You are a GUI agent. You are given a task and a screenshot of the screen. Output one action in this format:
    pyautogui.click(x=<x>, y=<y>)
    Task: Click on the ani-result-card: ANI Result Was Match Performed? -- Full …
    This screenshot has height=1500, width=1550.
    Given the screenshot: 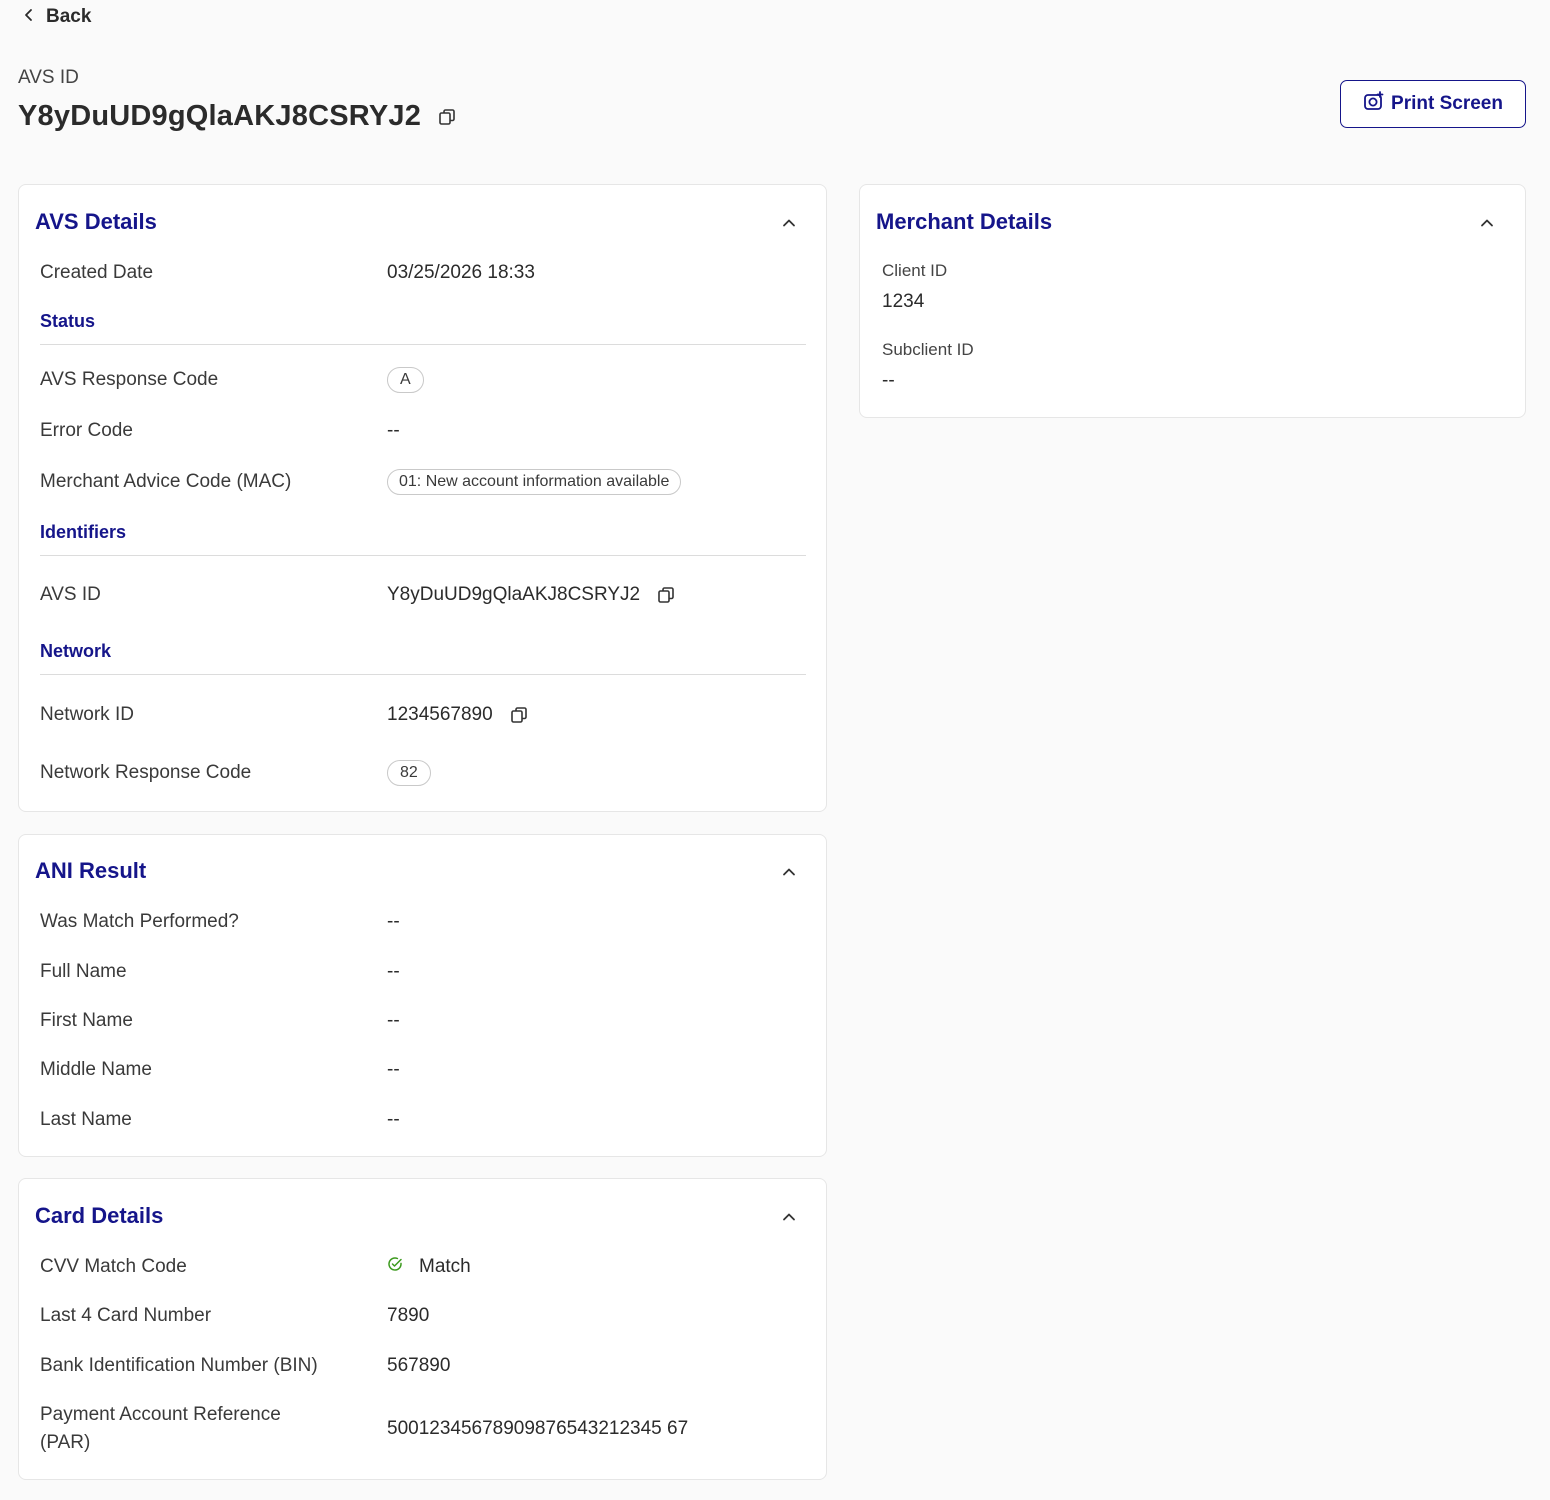 What is the action you would take?
    pyautogui.click(x=422, y=995)
    